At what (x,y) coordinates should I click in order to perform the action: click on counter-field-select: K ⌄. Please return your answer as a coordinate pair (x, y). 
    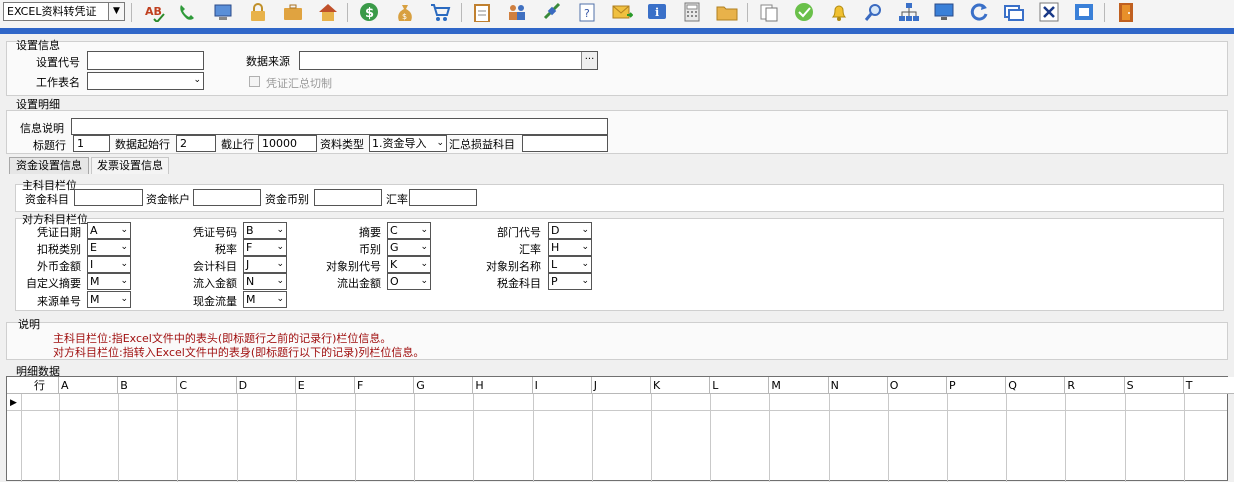
    Looking at the image, I should click on (409, 264).